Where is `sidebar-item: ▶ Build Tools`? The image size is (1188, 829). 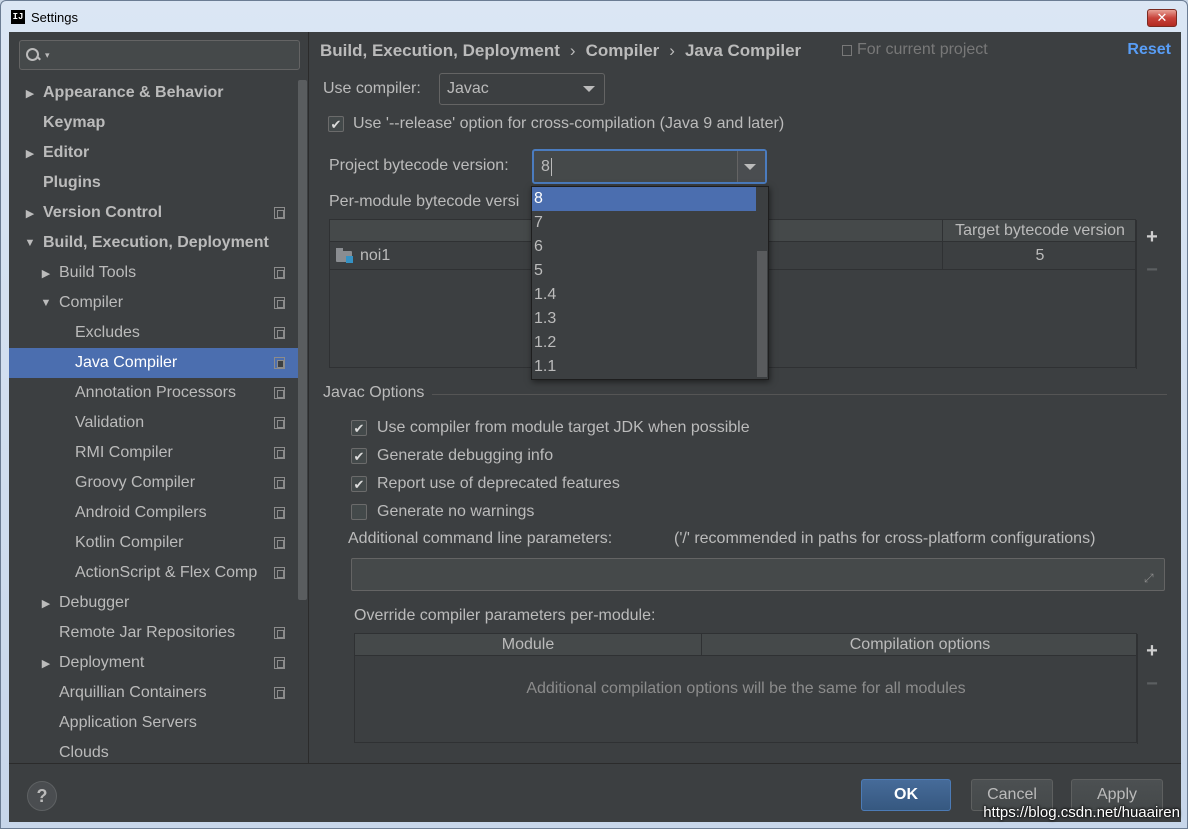
sidebar-item: ▶ Build Tools is located at coordinates (154, 273).